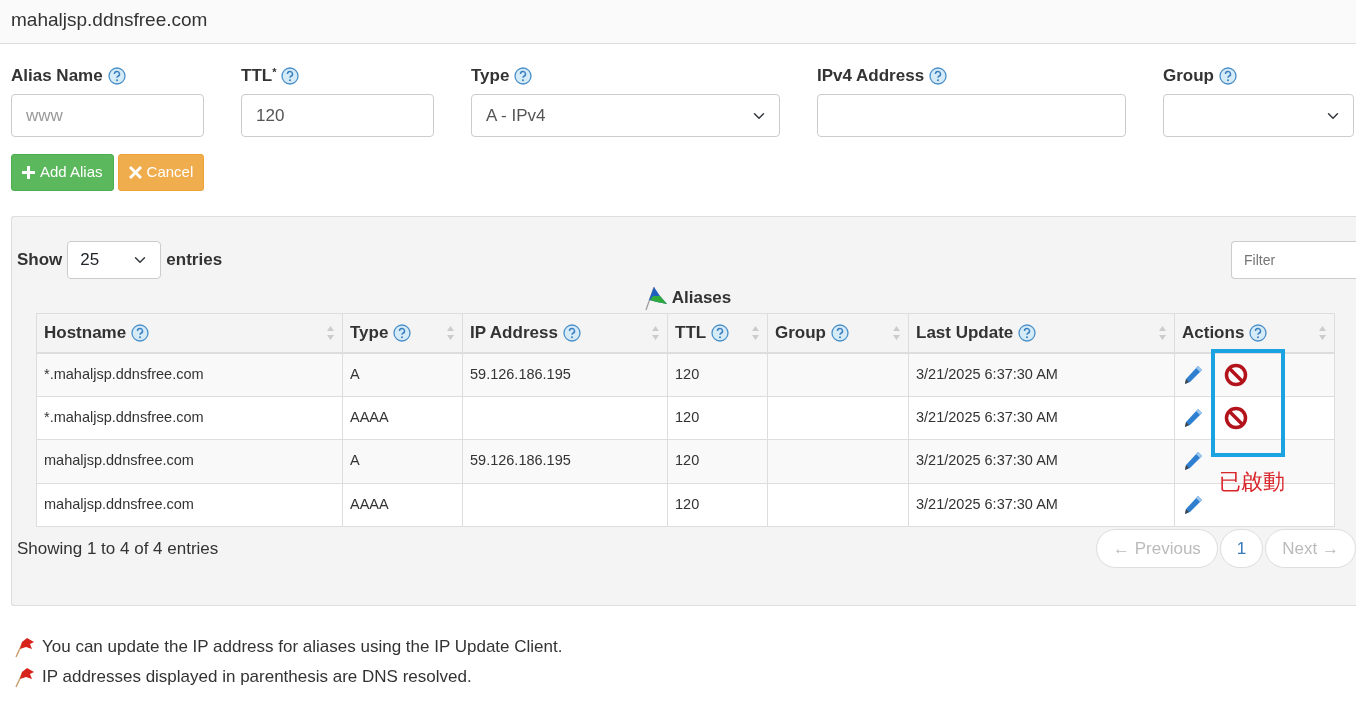 Image resolution: width=1356 pixels, height=706 pixels. Describe the element at coordinates (1293, 260) in the screenshot. I see `filter-field: Filter` at that location.